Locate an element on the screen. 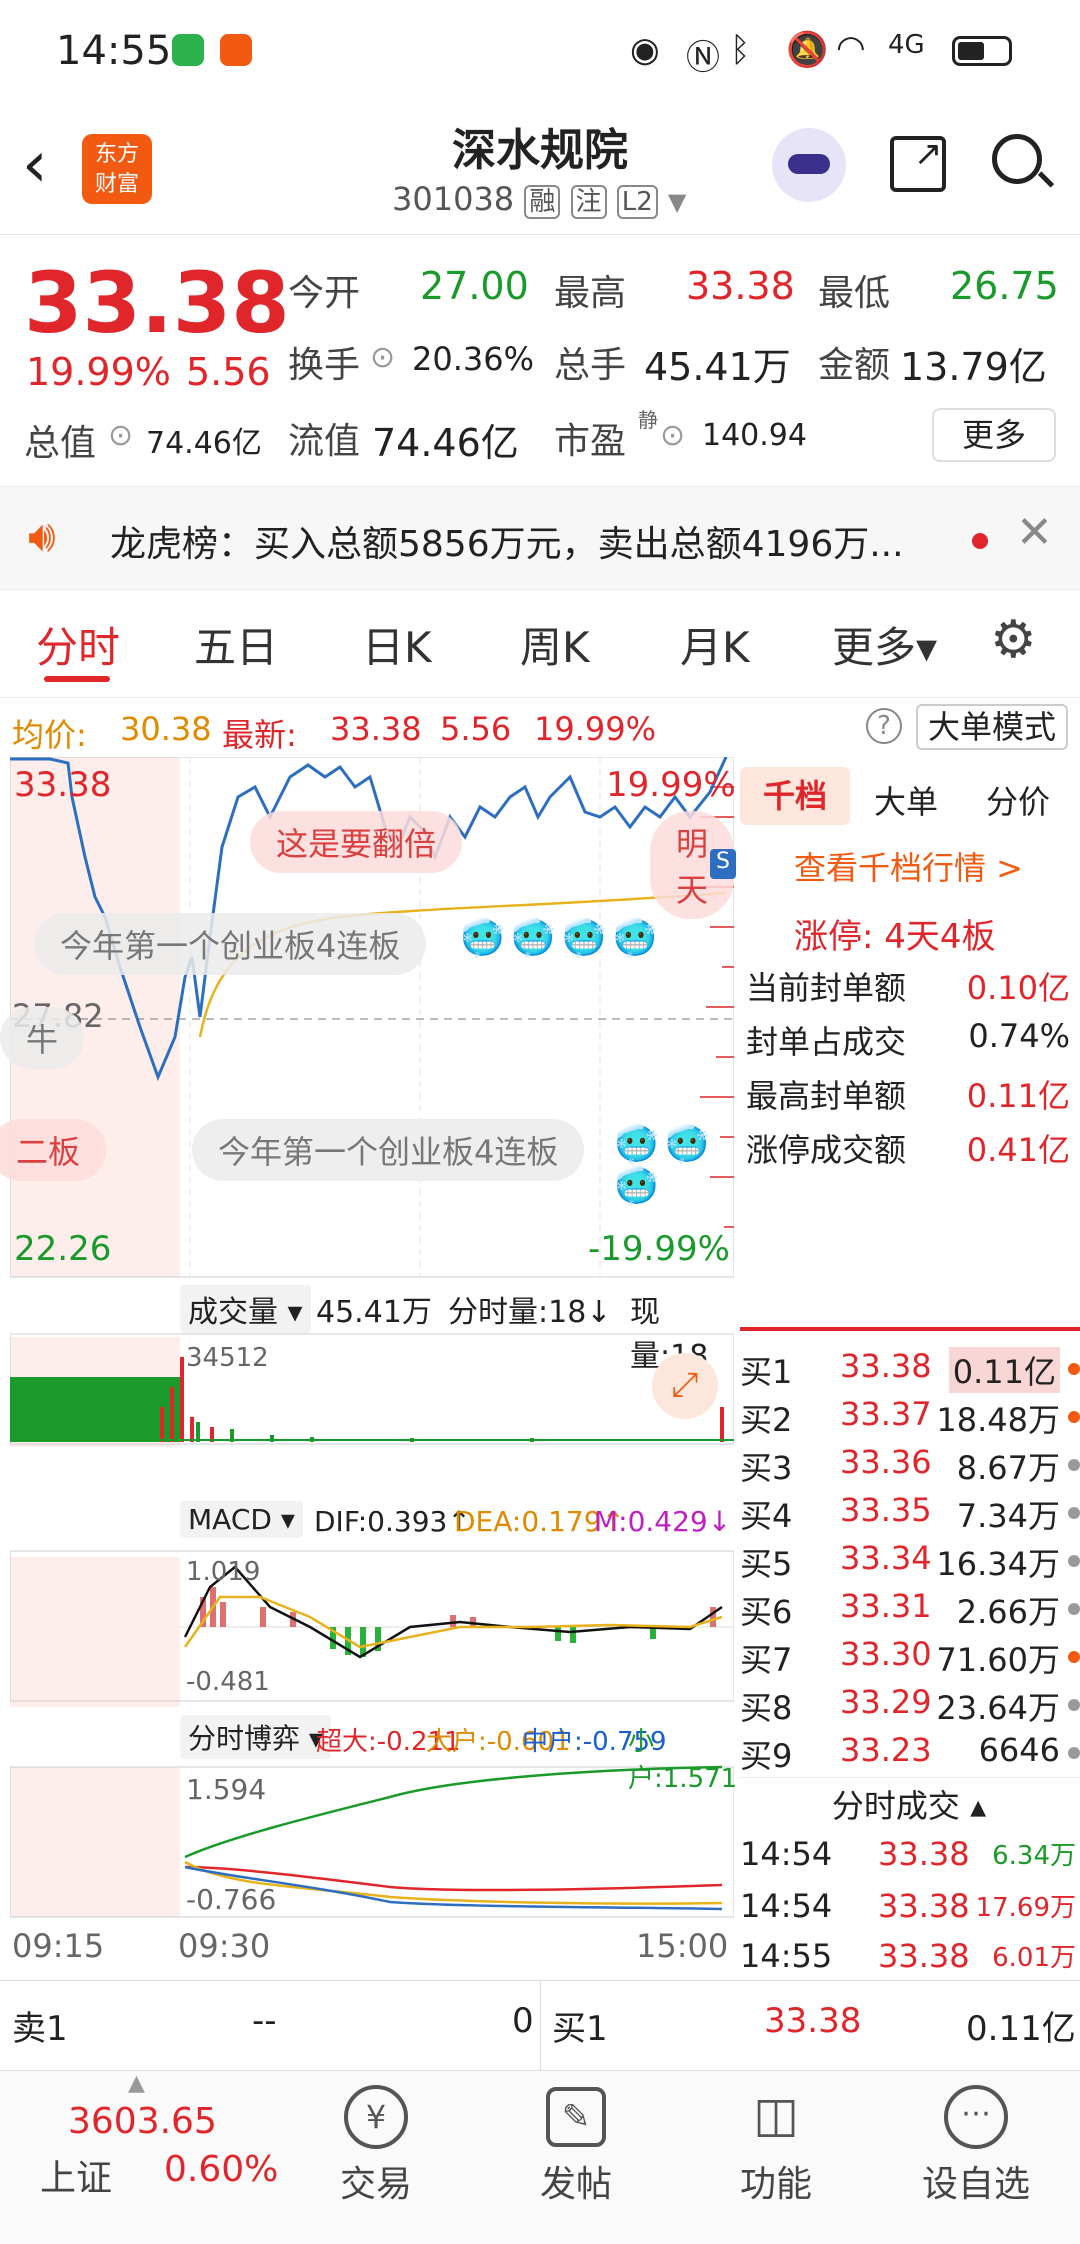 Image resolution: width=1080 pixels, height=2244 pixels. back-arrow-icon: ‹ is located at coordinates (35, 165).